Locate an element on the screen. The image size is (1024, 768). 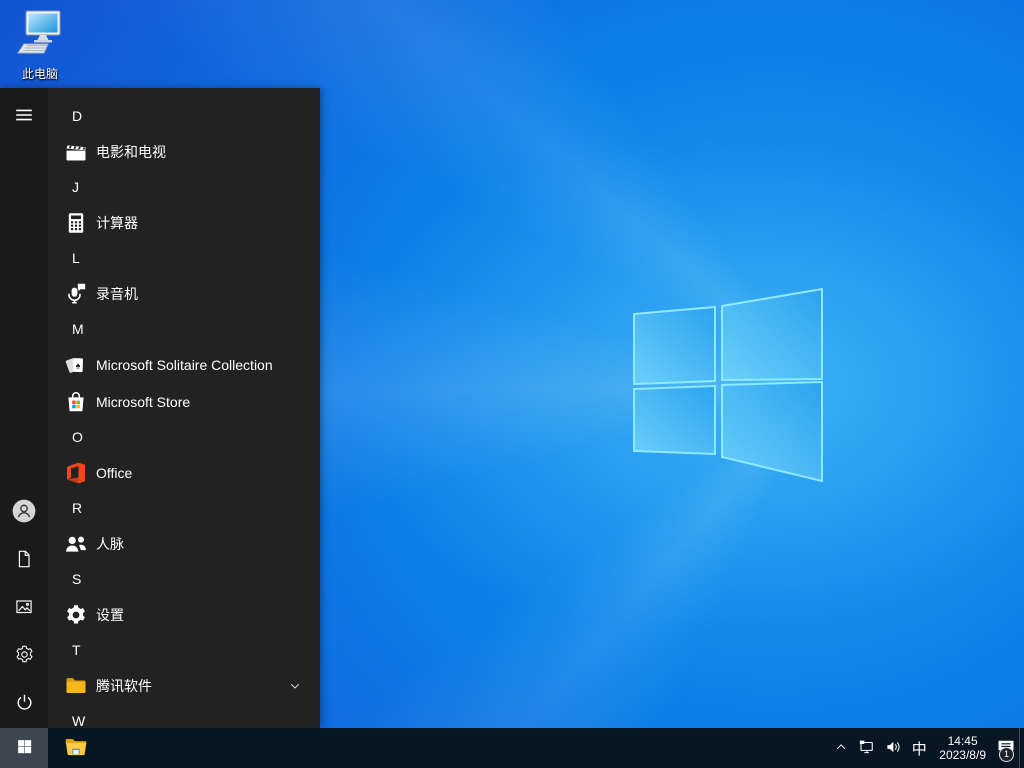
hidden-icons-button is located at coordinates (841, 748).